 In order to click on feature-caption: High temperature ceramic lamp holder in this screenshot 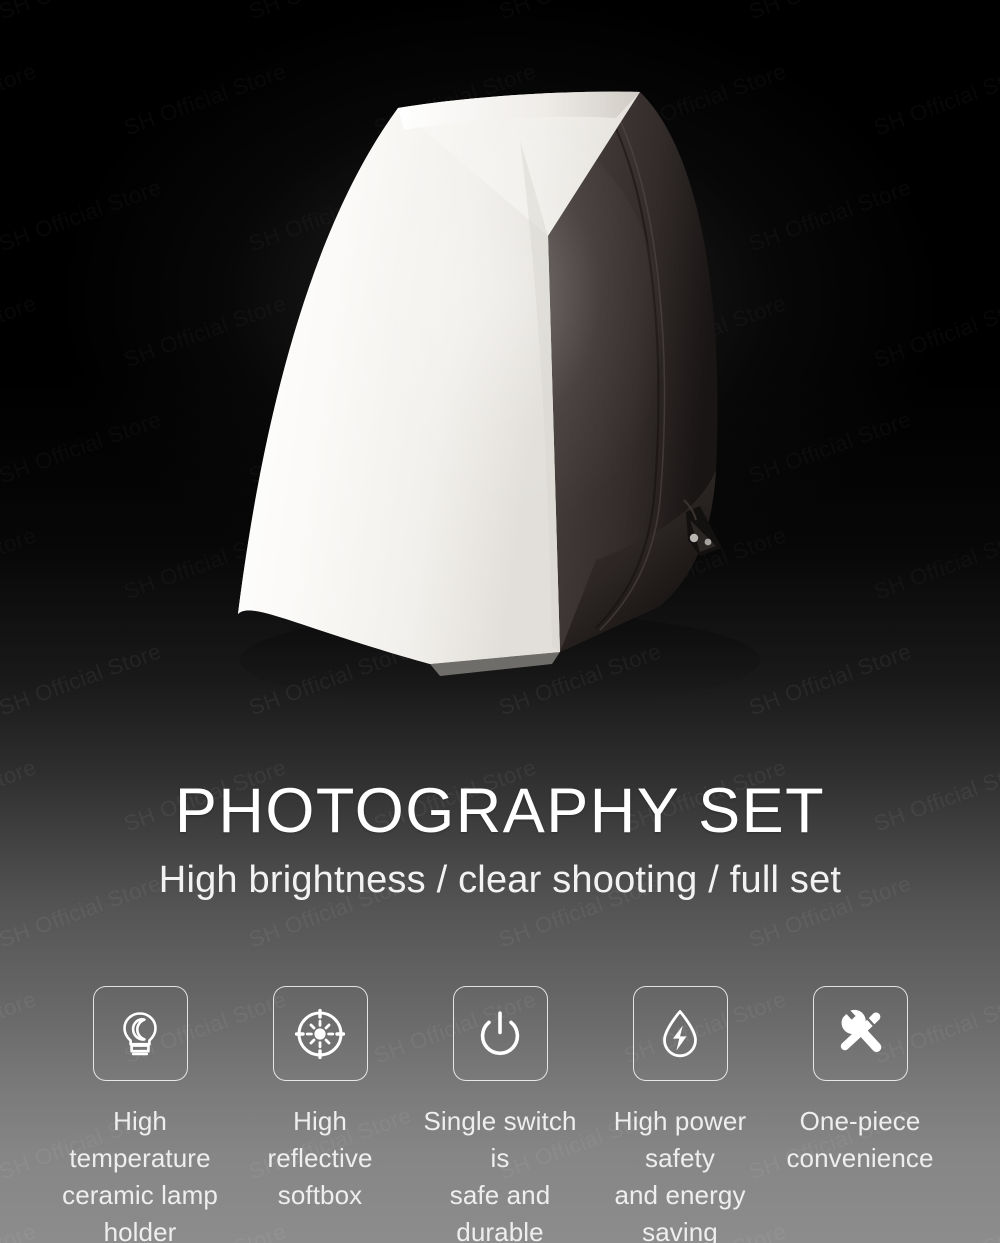, I will do `click(140, 1174)`.